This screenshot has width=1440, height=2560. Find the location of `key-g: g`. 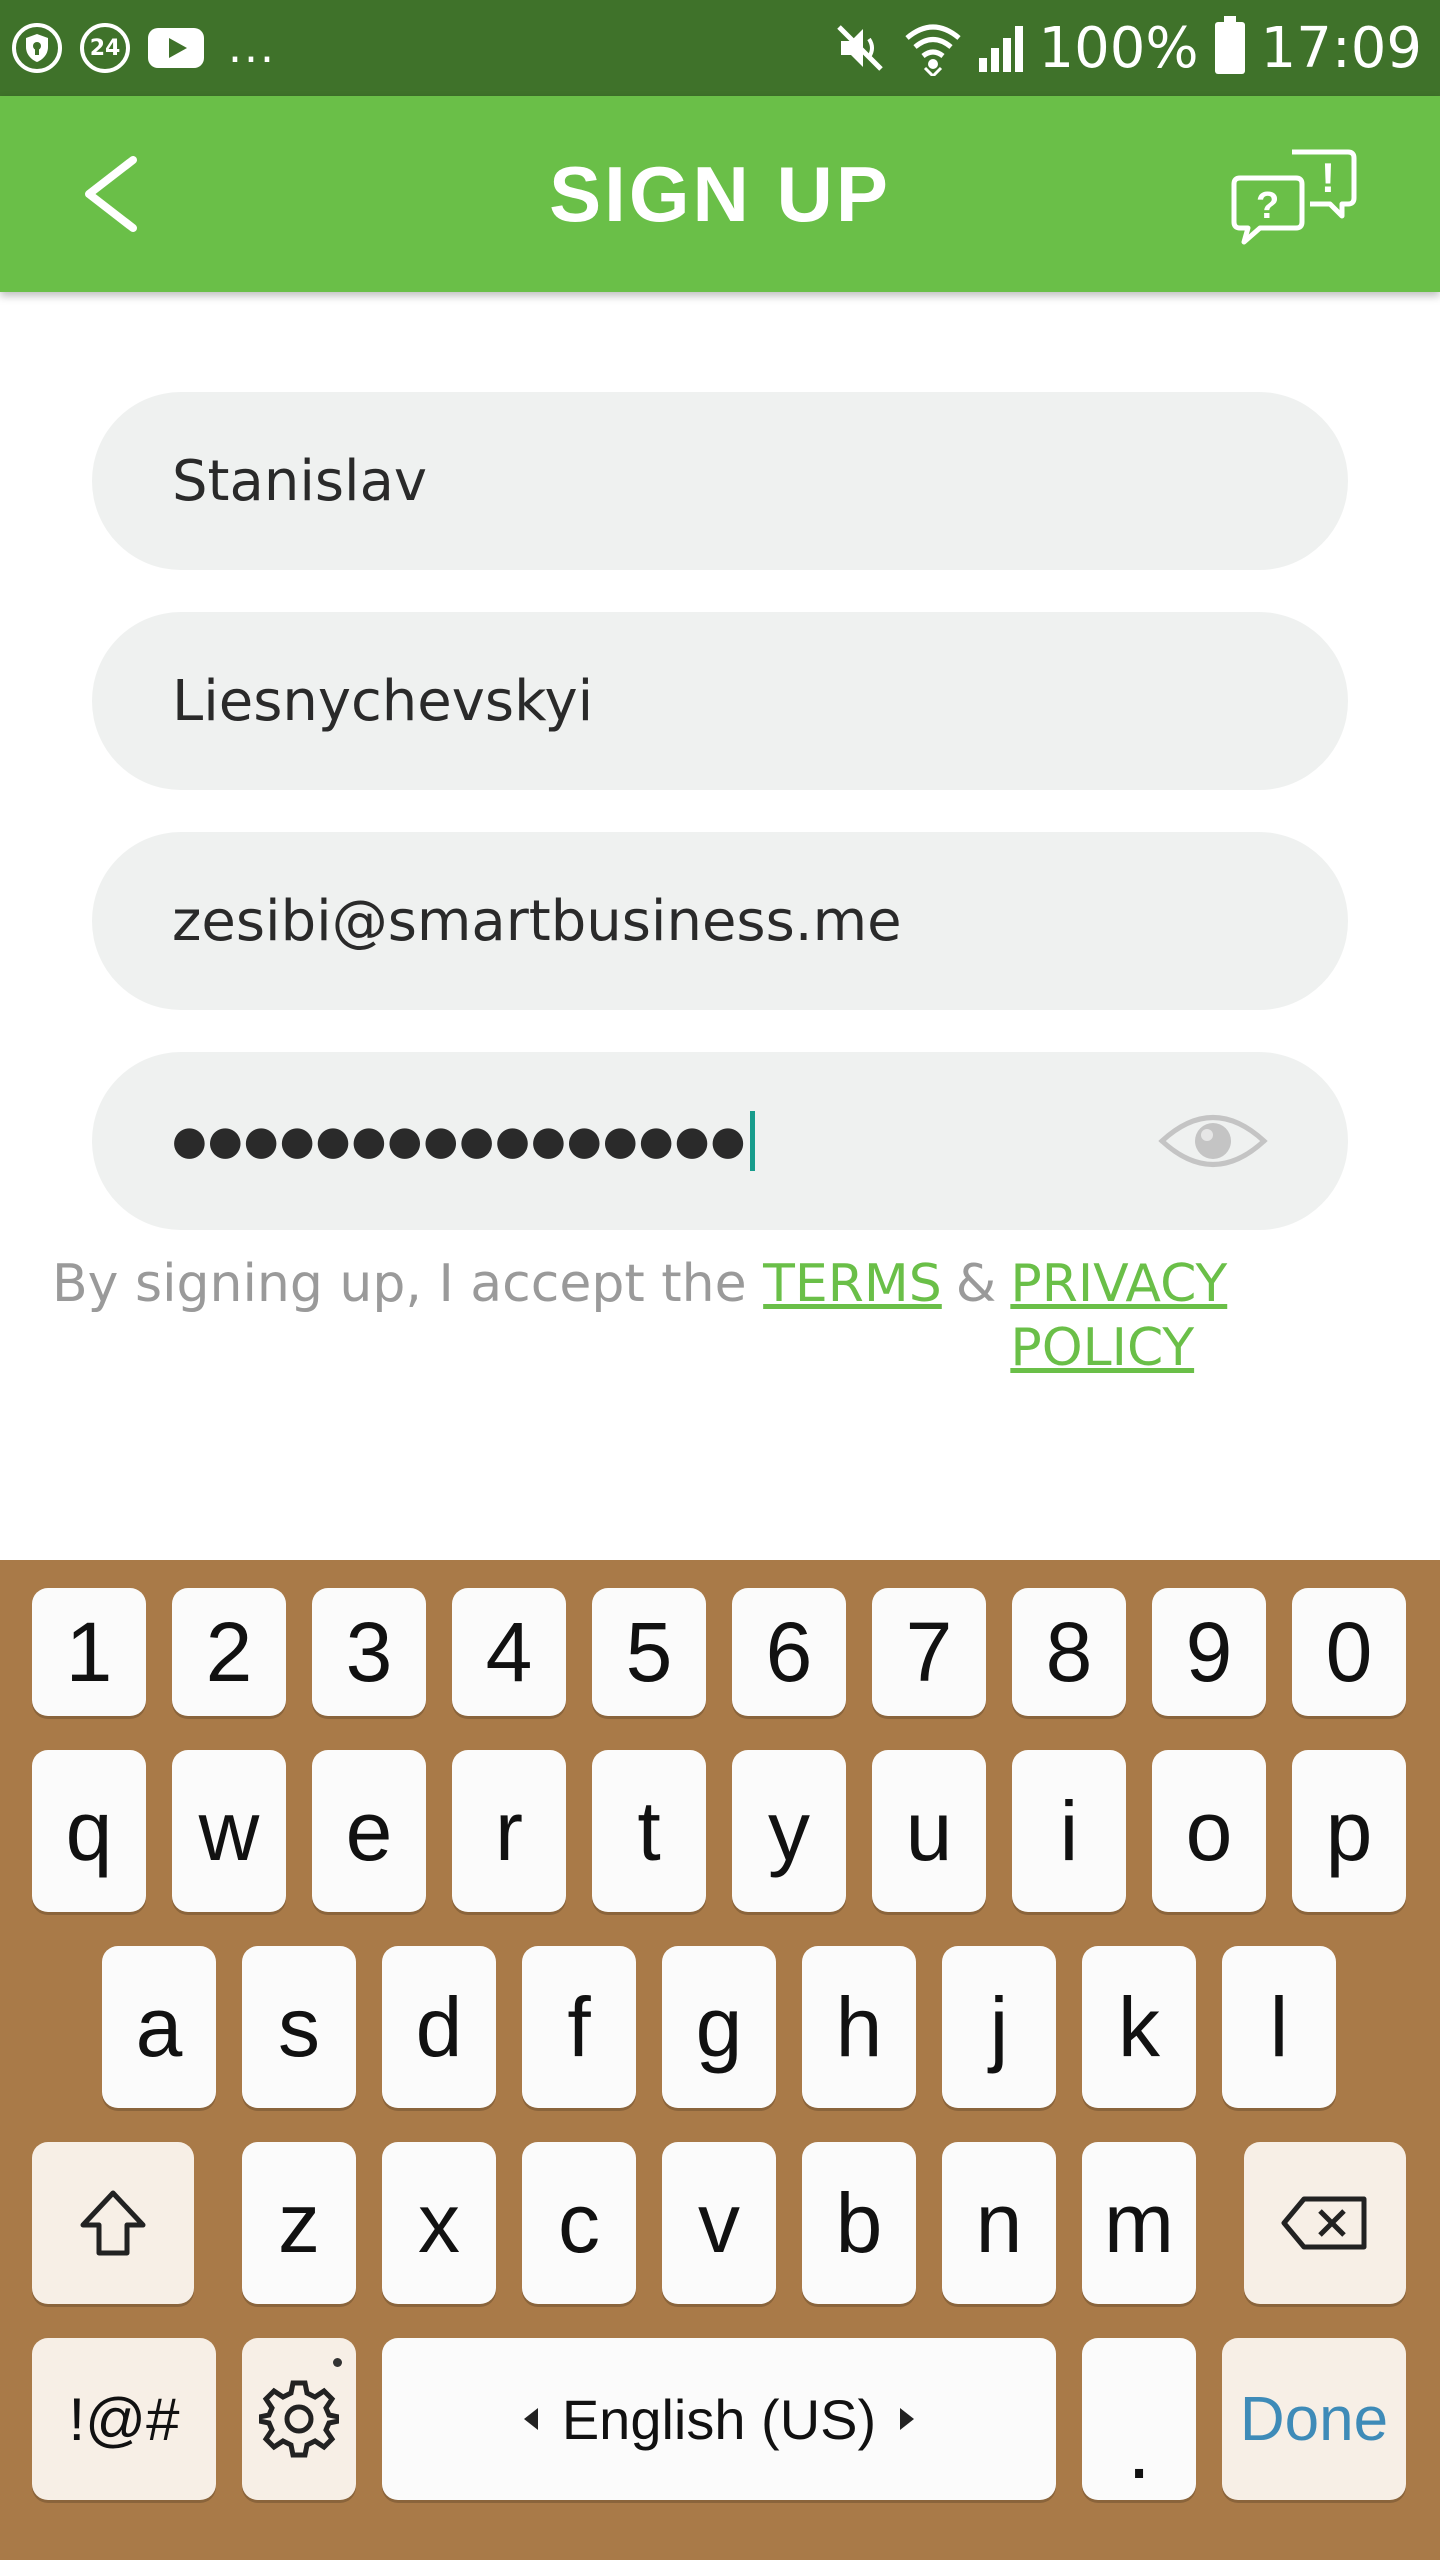

key-g: g is located at coordinates (719, 2027).